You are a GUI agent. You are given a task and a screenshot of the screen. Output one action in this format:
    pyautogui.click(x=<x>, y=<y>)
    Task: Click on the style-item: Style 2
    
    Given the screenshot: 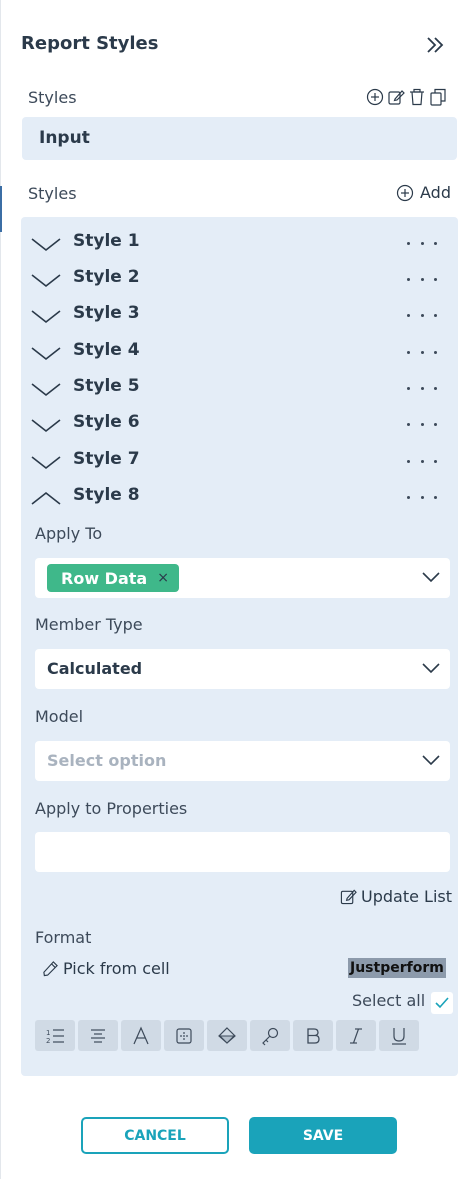 What is the action you would take?
    pyautogui.click(x=239, y=279)
    